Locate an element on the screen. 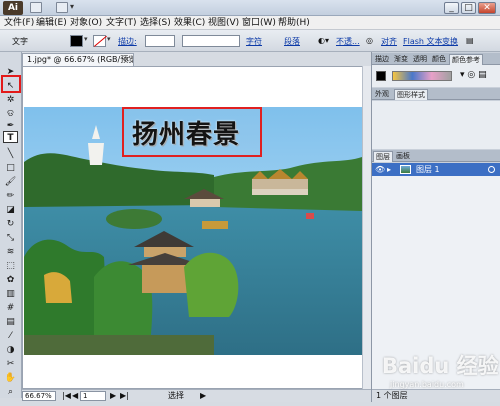 This screenshot has height=406, width=500. menu-view: 视图(V) is located at coordinates (223, 23).